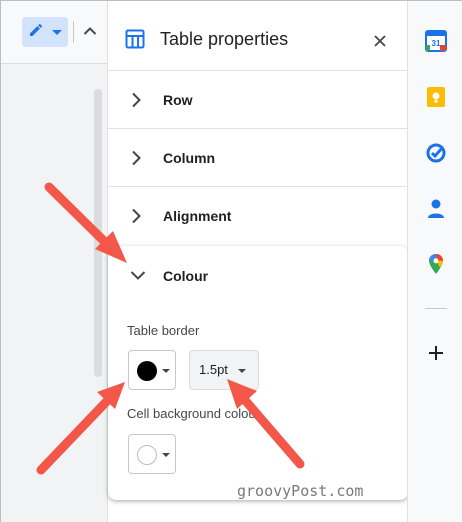 This screenshot has height=522, width=462. Describe the element at coordinates (193, 413) in the screenshot. I see `cell-background-label: Cell background colour` at that location.